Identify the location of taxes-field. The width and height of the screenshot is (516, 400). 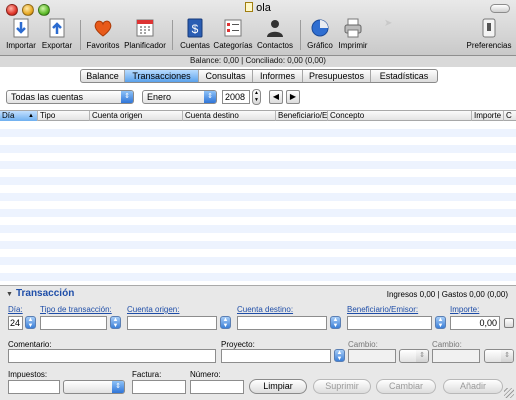
(34, 387).